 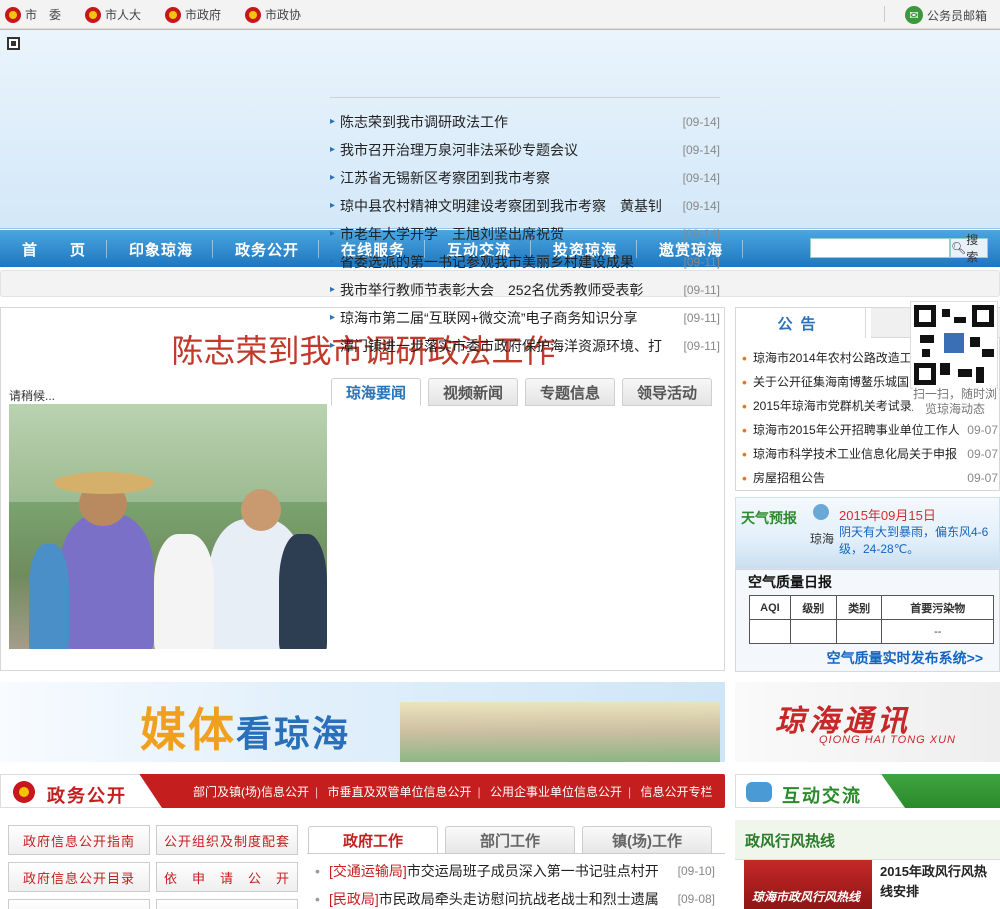 What do you see at coordinates (914, 540) in the screenshot?
I see `weather-description: 阴天有大到暴雨，偏东风4-6级，24-28℃。` at bounding box center [914, 540].